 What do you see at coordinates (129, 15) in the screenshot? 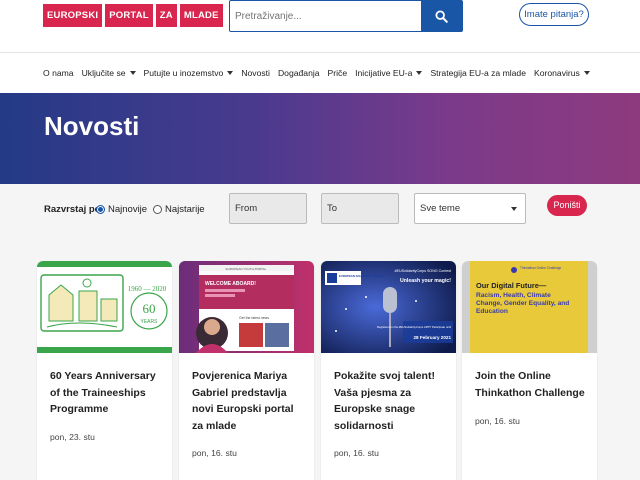
I see `logo-part-2: portal` at bounding box center [129, 15].